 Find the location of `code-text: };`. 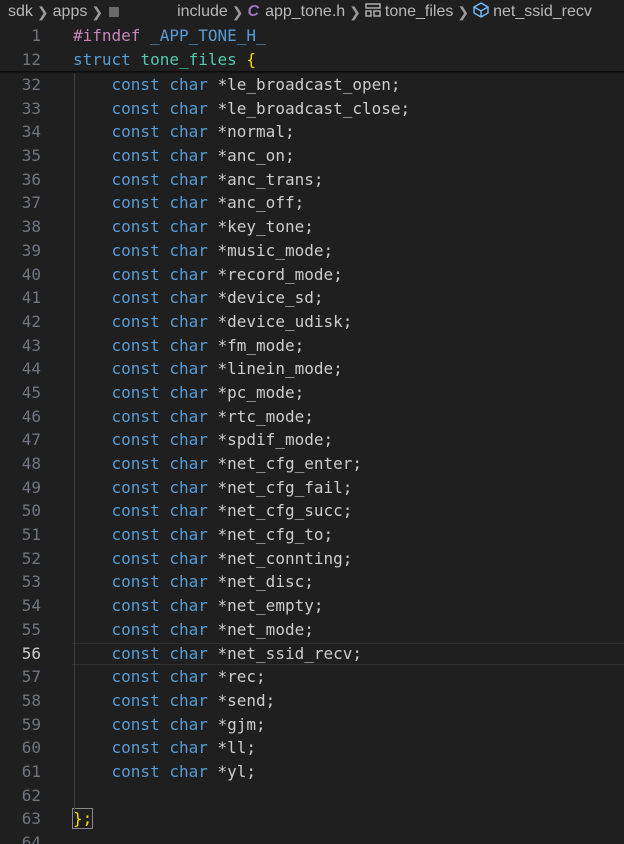

code-text: }; is located at coordinates (82, 819).